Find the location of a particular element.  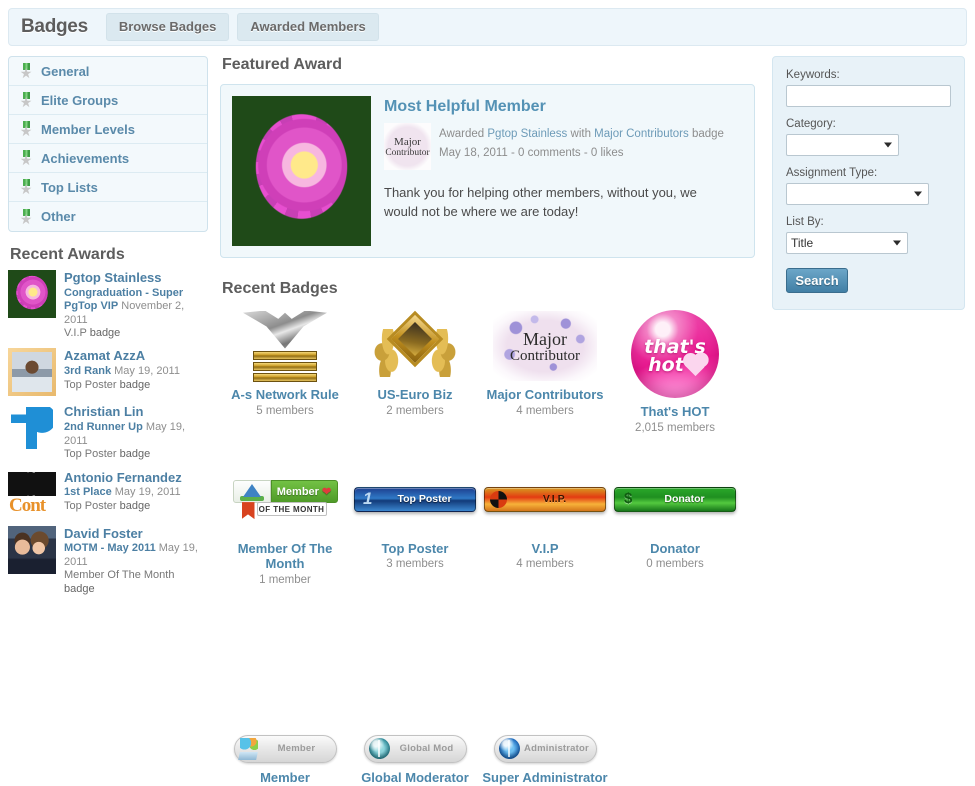

featured-award-heading: Featured Award is located at coordinates (282, 64).